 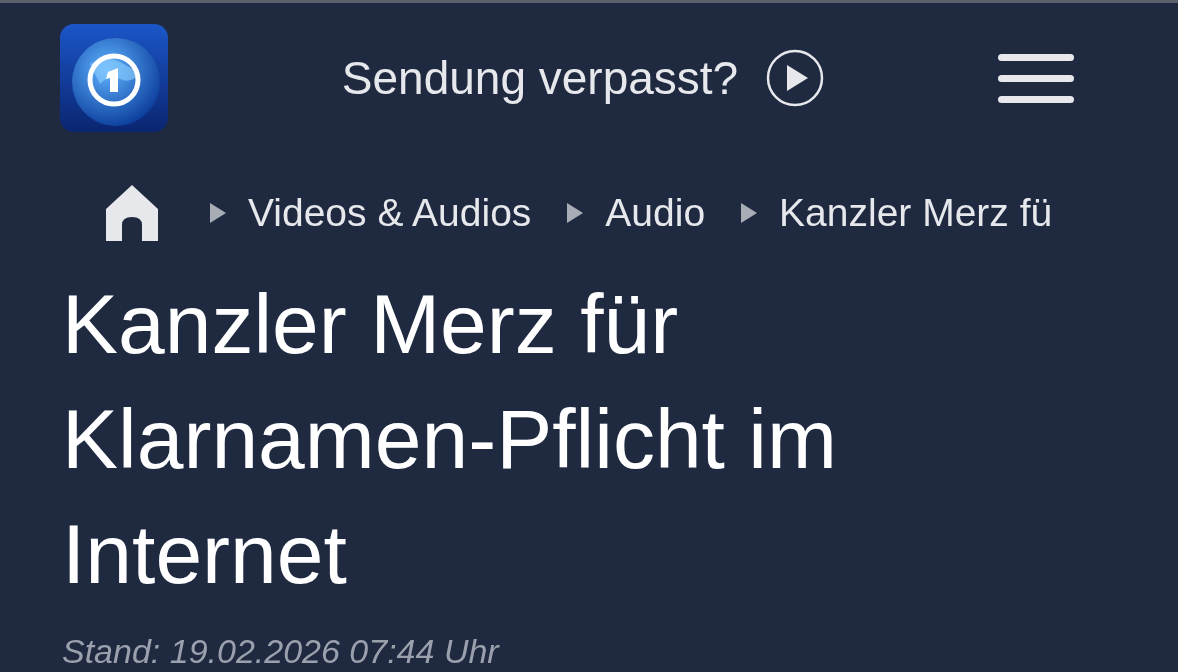 What do you see at coordinates (655, 213) in the screenshot?
I see `breadcrumb-link: Audio` at bounding box center [655, 213].